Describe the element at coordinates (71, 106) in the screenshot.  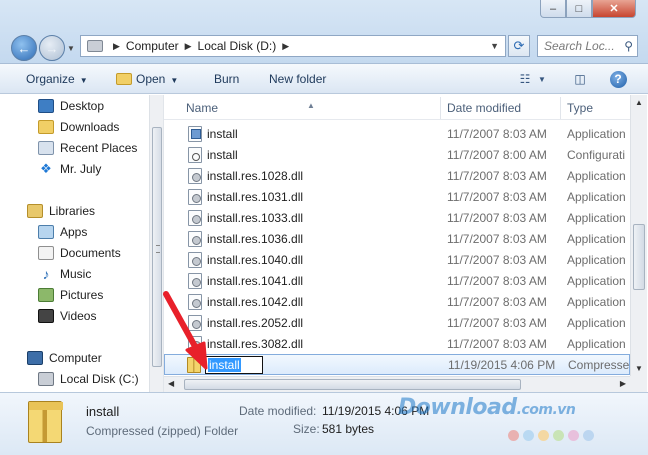
I see `nav-item-desktop: Desktop` at that location.